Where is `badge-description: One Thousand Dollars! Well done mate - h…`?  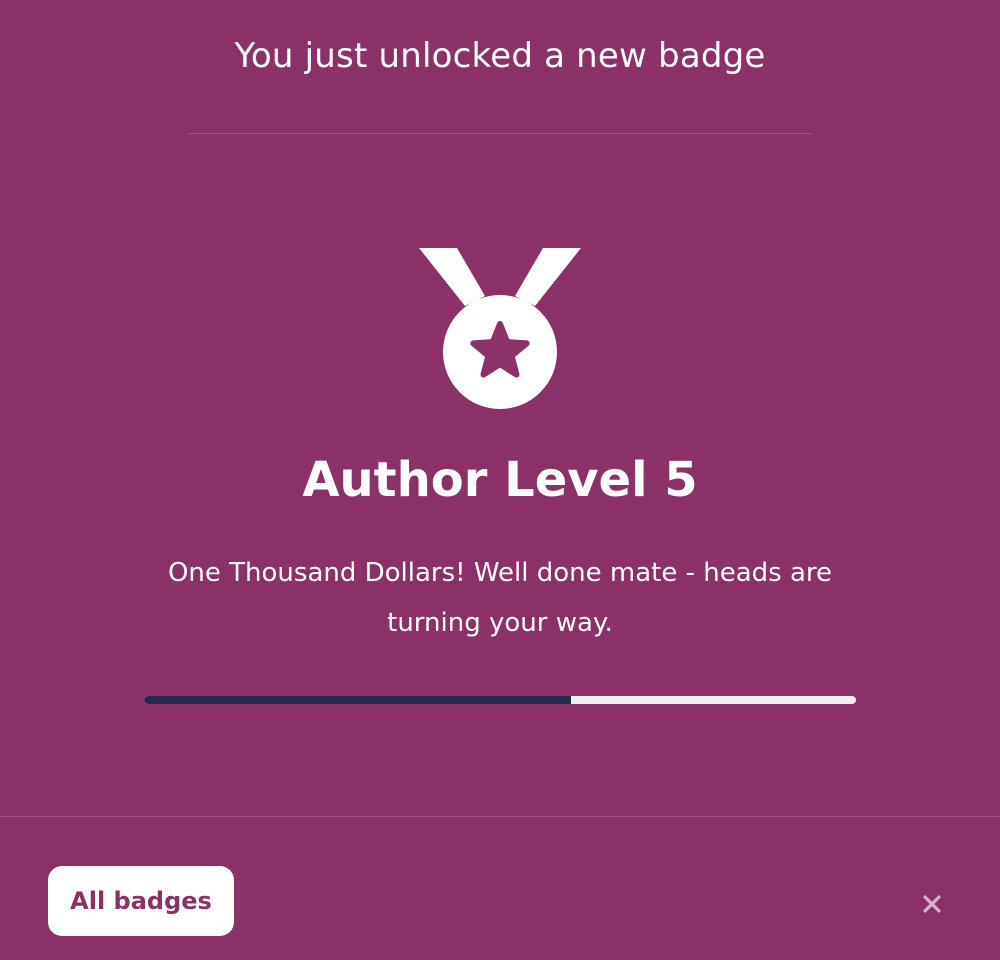 badge-description: One Thousand Dollars! Well done mate - h… is located at coordinates (500, 598).